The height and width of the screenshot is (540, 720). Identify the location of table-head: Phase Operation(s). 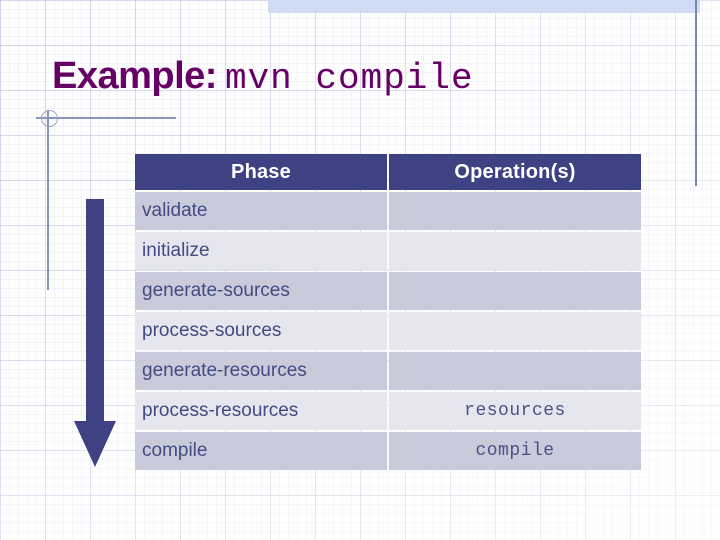
(388, 172).